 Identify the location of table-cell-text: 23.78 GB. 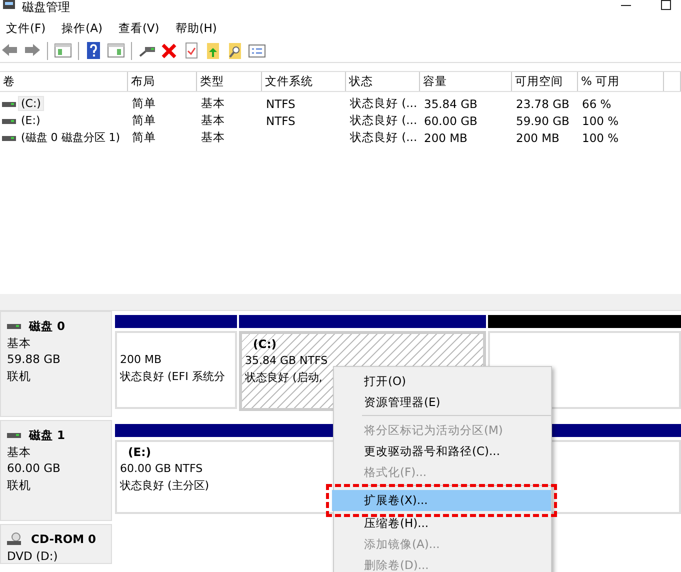
(542, 103).